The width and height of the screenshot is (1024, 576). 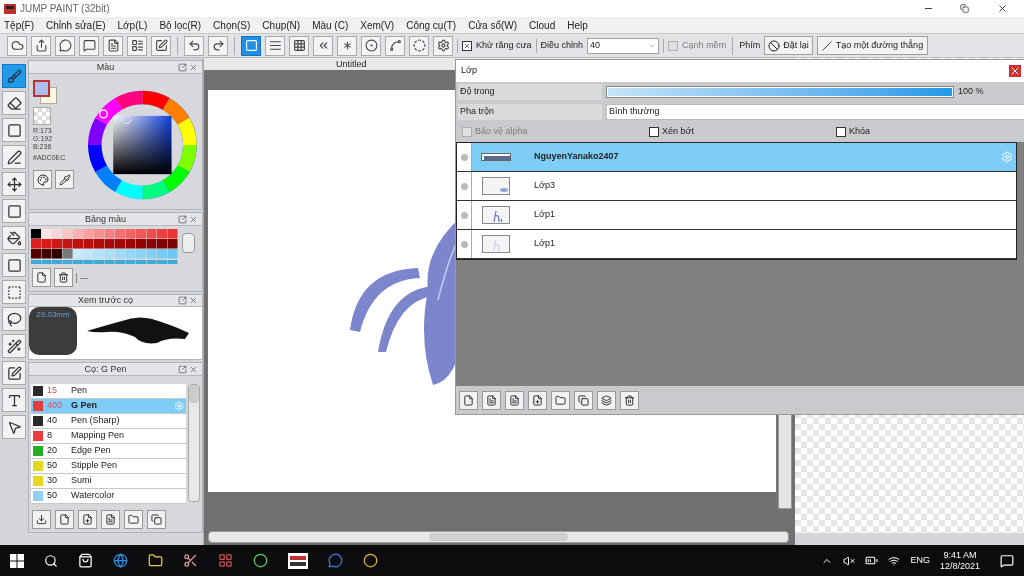 What do you see at coordinates (498, 537) in the screenshot?
I see `horizontal-scrollbar` at bounding box center [498, 537].